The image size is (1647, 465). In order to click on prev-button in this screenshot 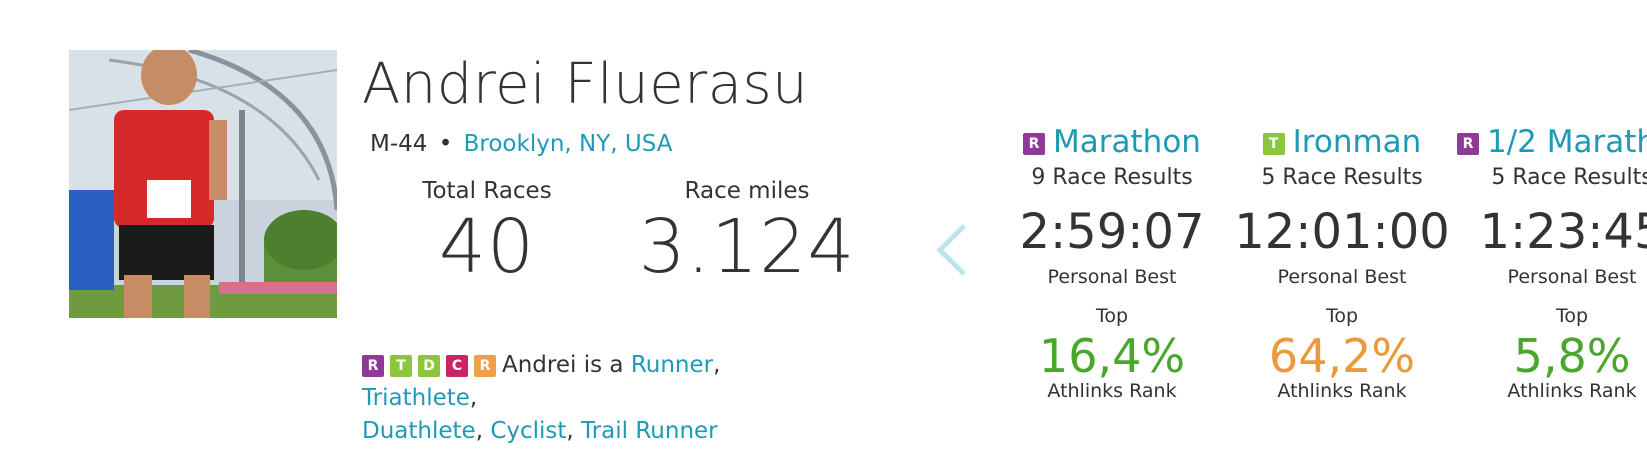, I will do `click(952, 252)`.